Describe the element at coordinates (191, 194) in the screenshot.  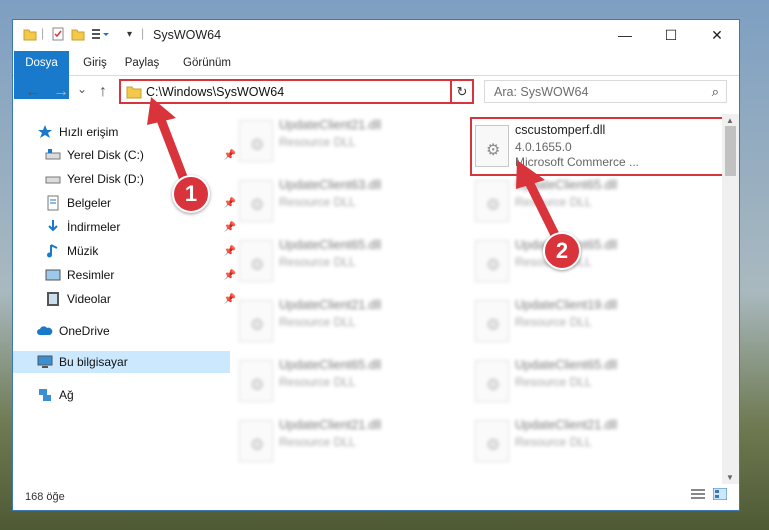
I see `callout-badge-1: 1` at that location.